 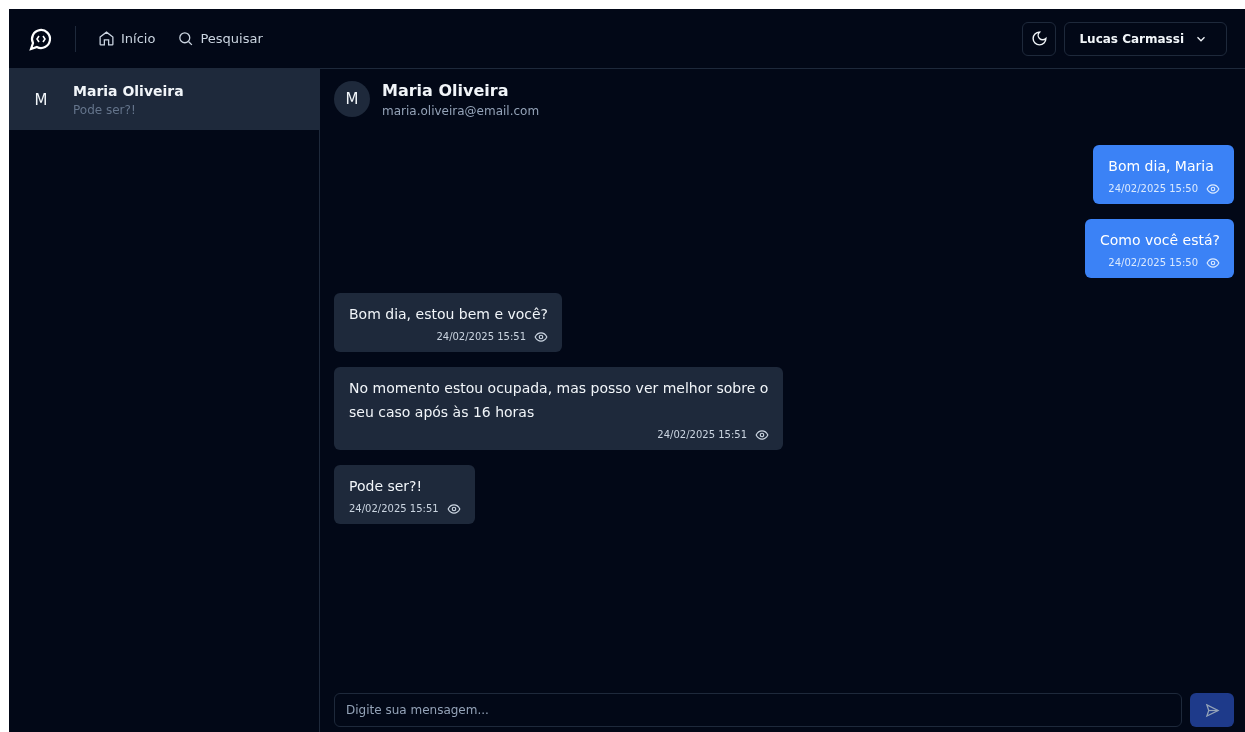 What do you see at coordinates (41, 38) in the screenshot?
I see `chat-logo-icon` at bounding box center [41, 38].